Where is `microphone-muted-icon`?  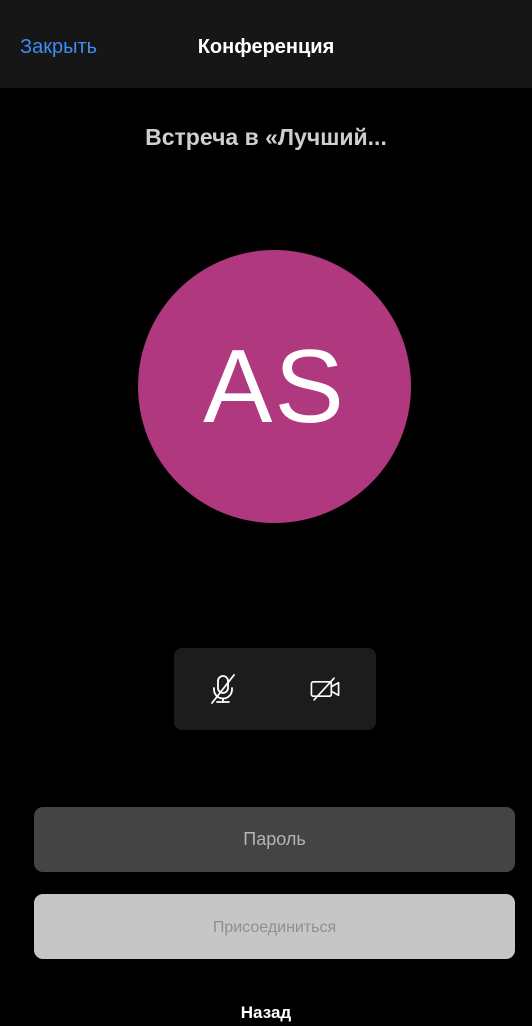 microphone-muted-icon is located at coordinates (223, 689).